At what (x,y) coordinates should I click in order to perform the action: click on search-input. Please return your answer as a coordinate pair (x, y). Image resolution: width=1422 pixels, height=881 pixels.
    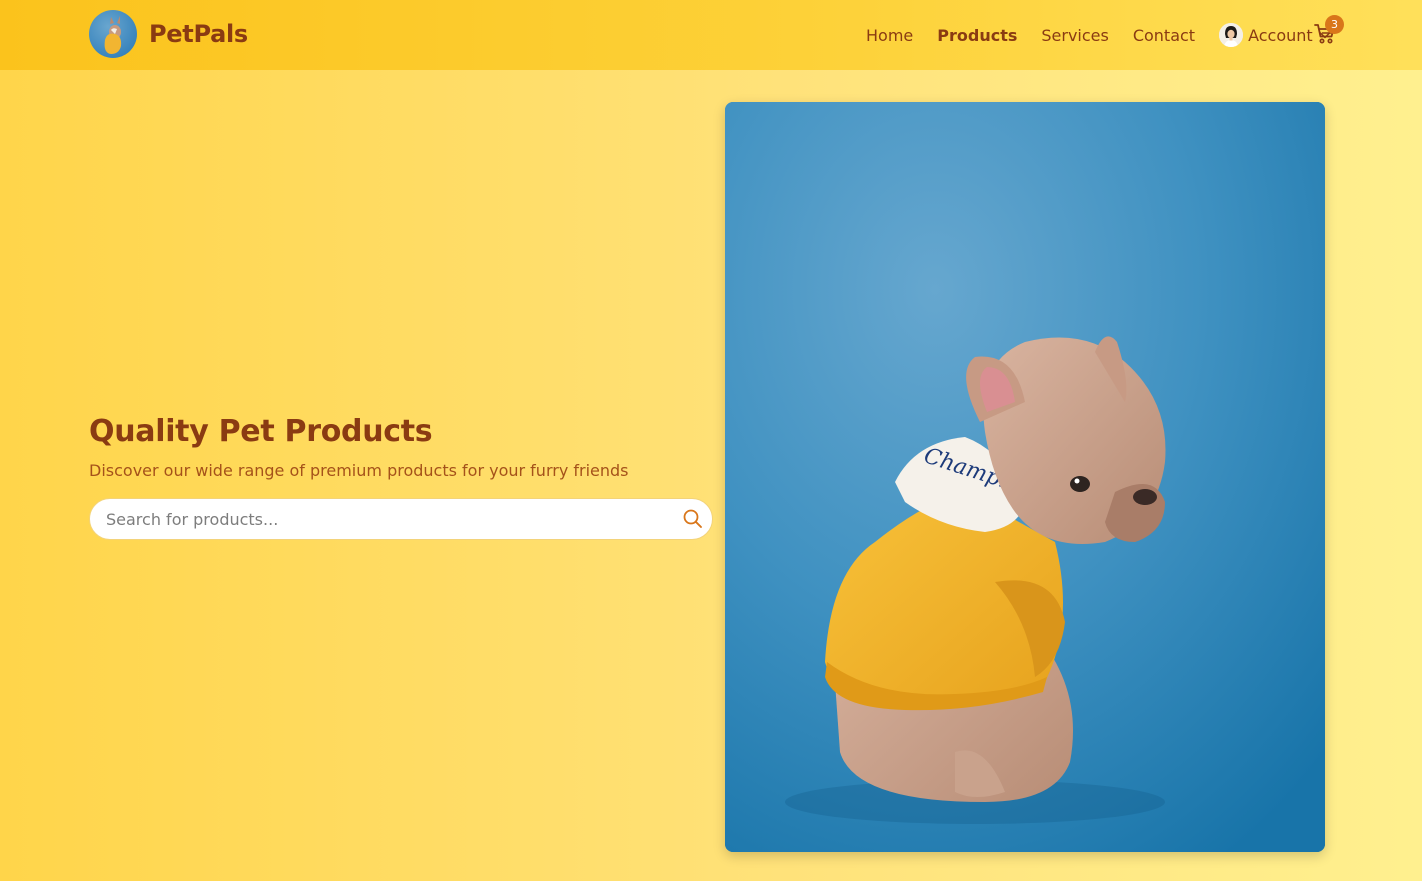
    Looking at the image, I should click on (380, 519).